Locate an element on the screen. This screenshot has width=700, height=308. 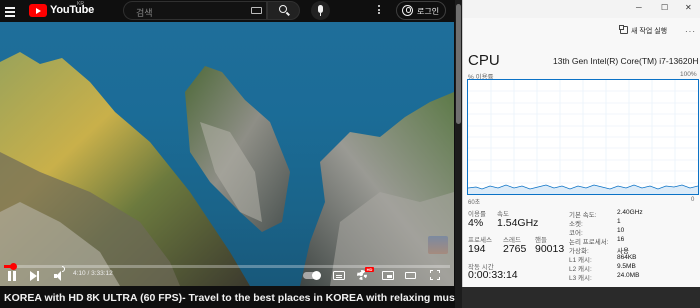
speed-value: 1.54GHz is located at coordinates (518, 223).